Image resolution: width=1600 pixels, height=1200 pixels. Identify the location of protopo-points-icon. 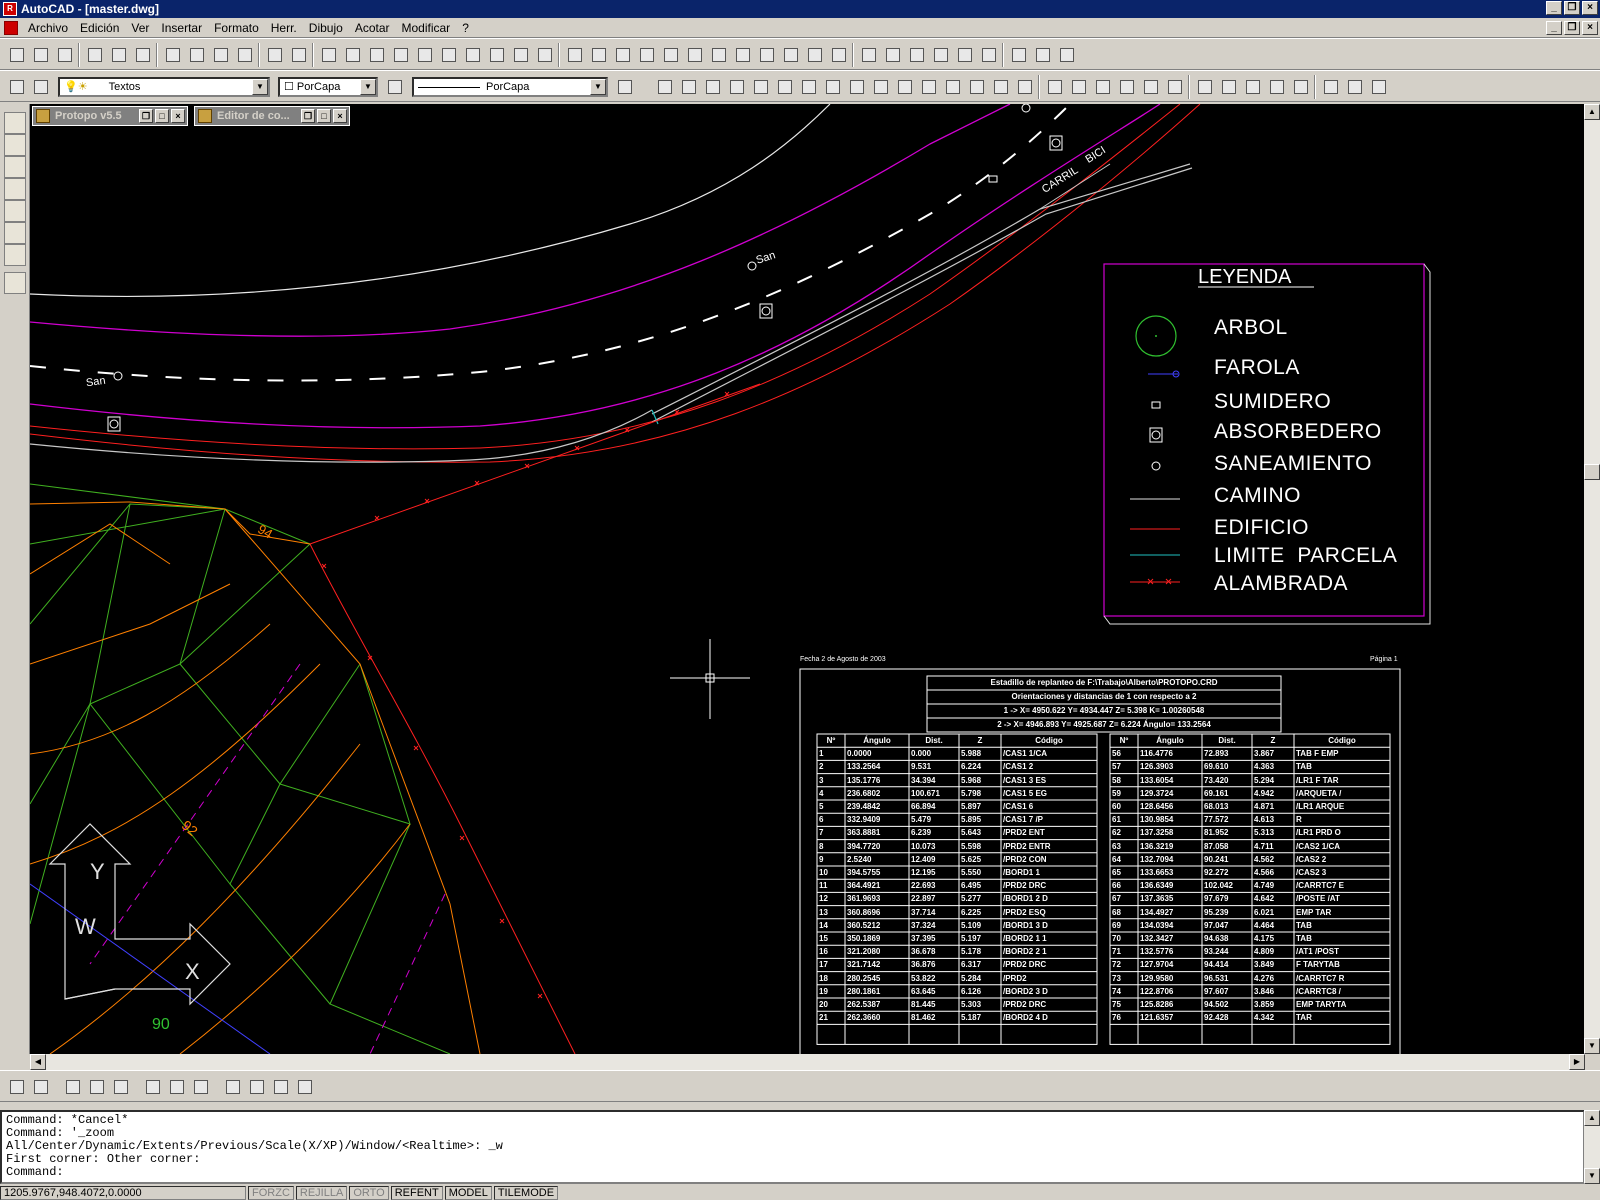
(15, 255).